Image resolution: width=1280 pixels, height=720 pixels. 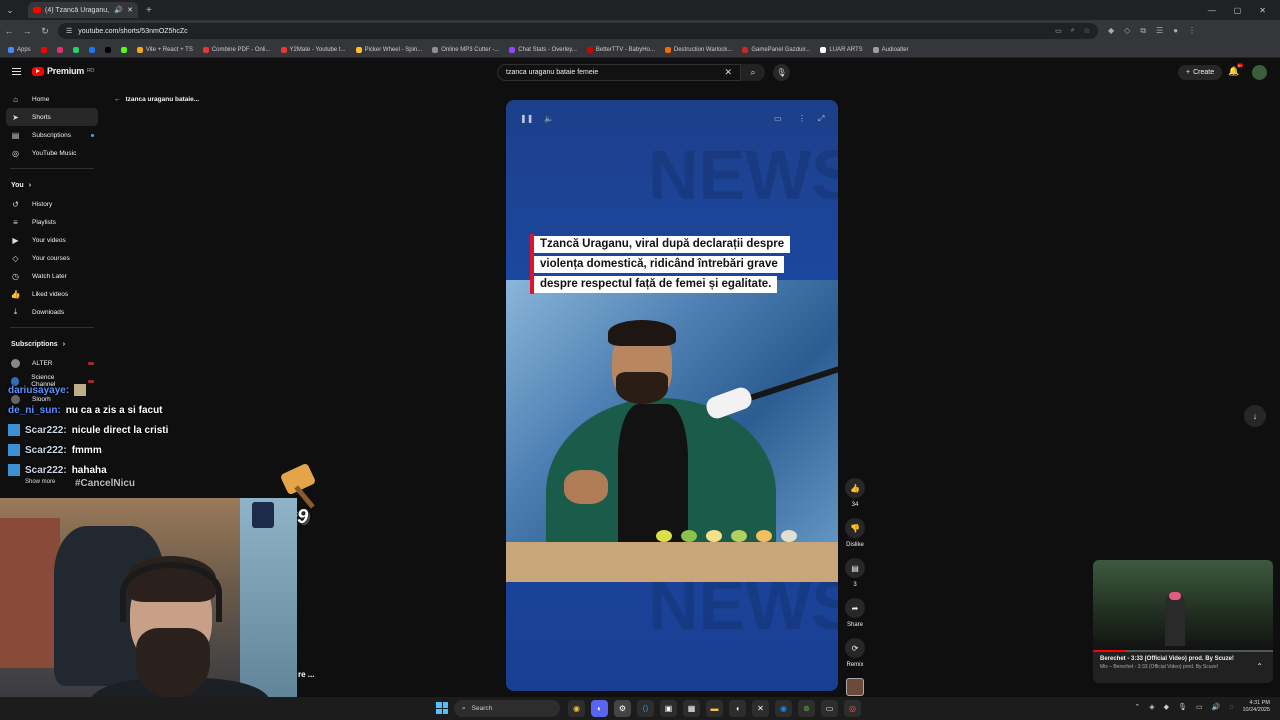 What do you see at coordinates (10, 10) in the screenshot?
I see `tab-list-icon: ⌄` at bounding box center [10, 10].